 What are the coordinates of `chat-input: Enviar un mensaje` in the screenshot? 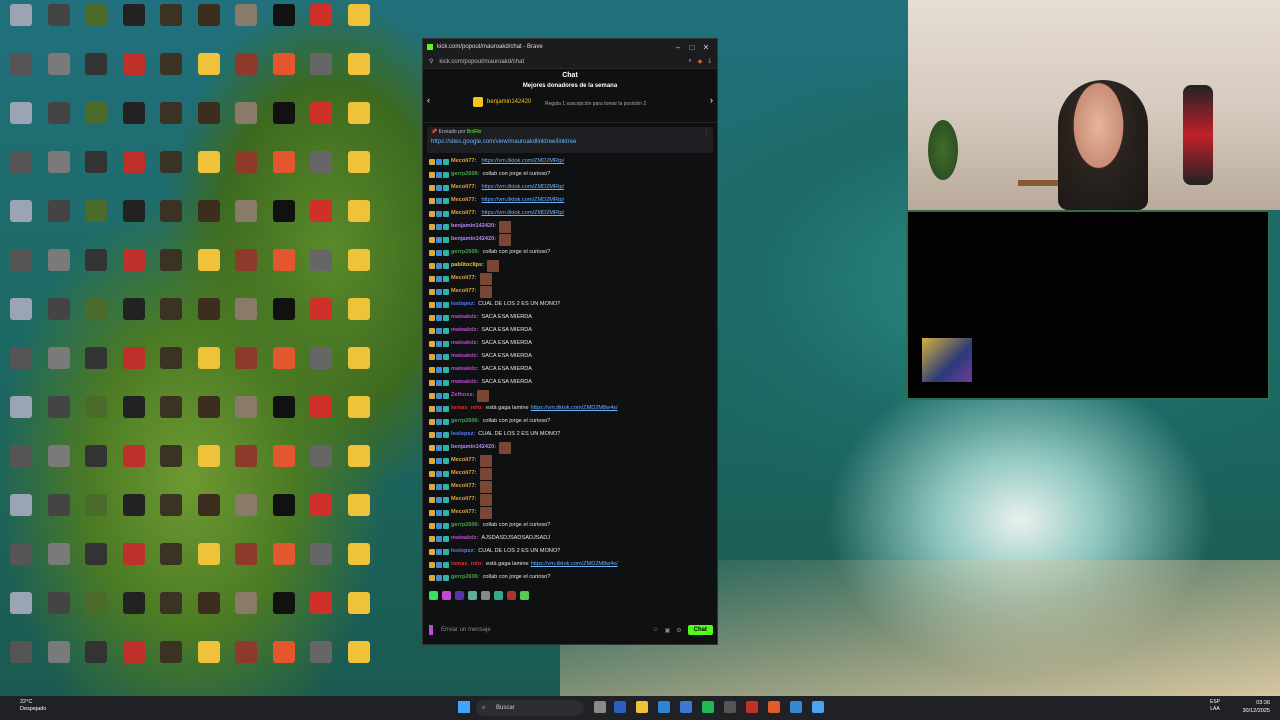 It's located at (546, 630).